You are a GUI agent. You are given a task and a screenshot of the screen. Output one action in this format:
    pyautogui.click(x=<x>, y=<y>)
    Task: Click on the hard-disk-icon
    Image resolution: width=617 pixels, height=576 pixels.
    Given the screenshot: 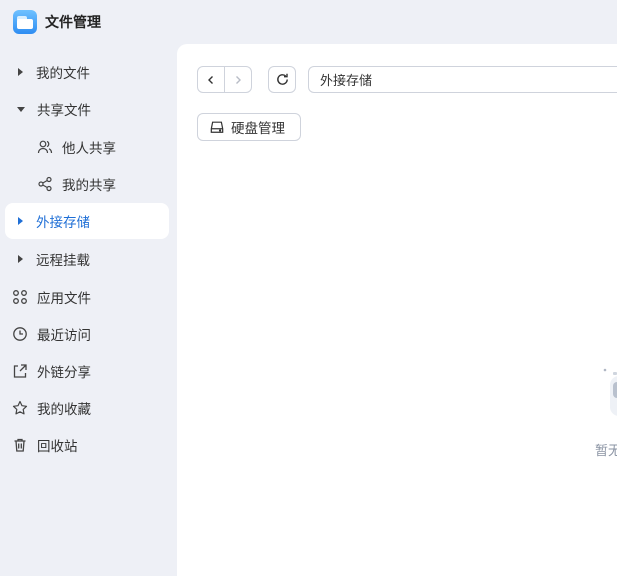 What is the action you would take?
    pyautogui.click(x=217, y=127)
    